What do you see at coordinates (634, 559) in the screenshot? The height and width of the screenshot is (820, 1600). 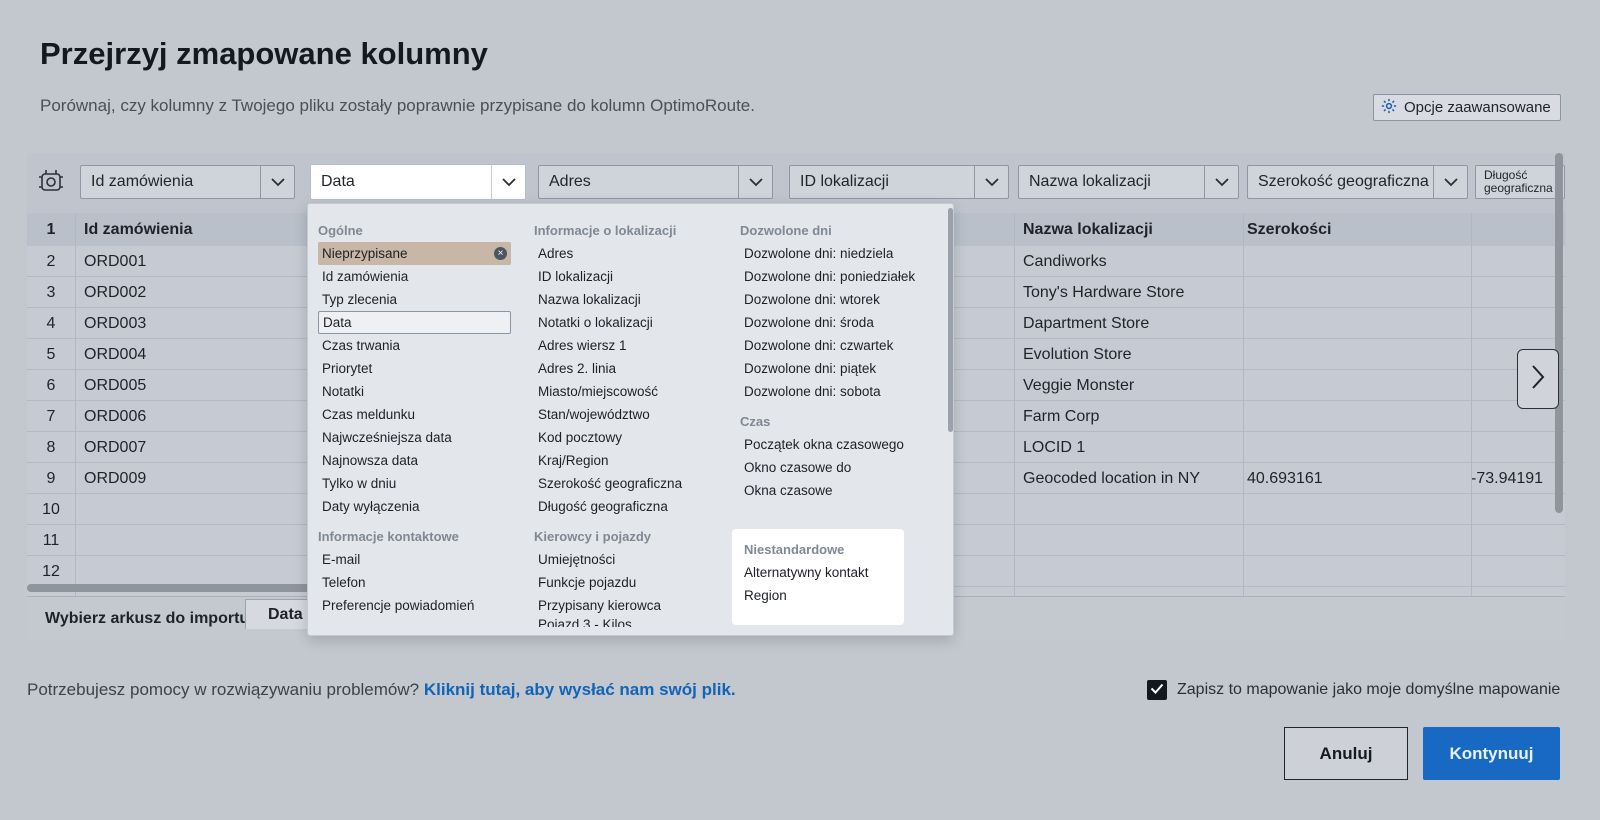 I see `option-skills: Umiejętności` at bounding box center [634, 559].